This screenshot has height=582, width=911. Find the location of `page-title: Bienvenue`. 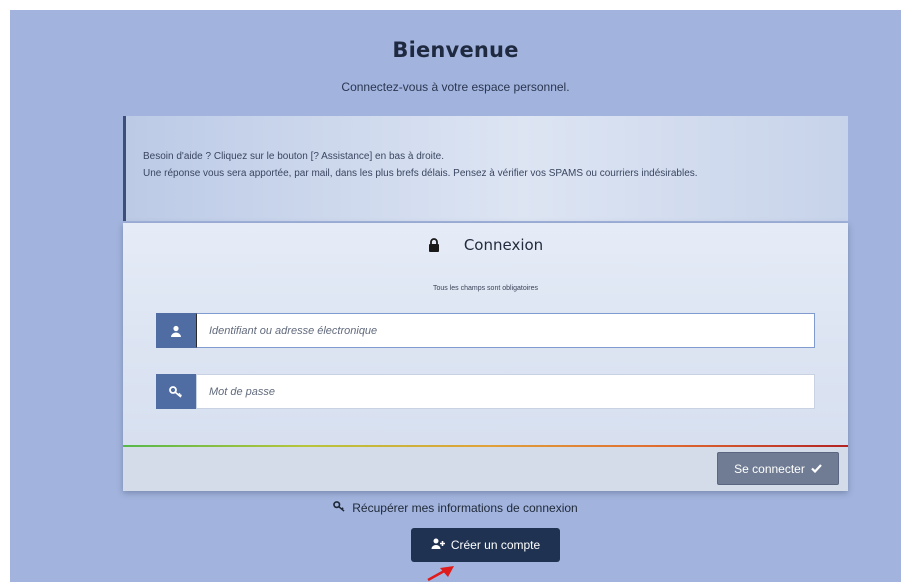

page-title: Bienvenue is located at coordinates (455, 50).